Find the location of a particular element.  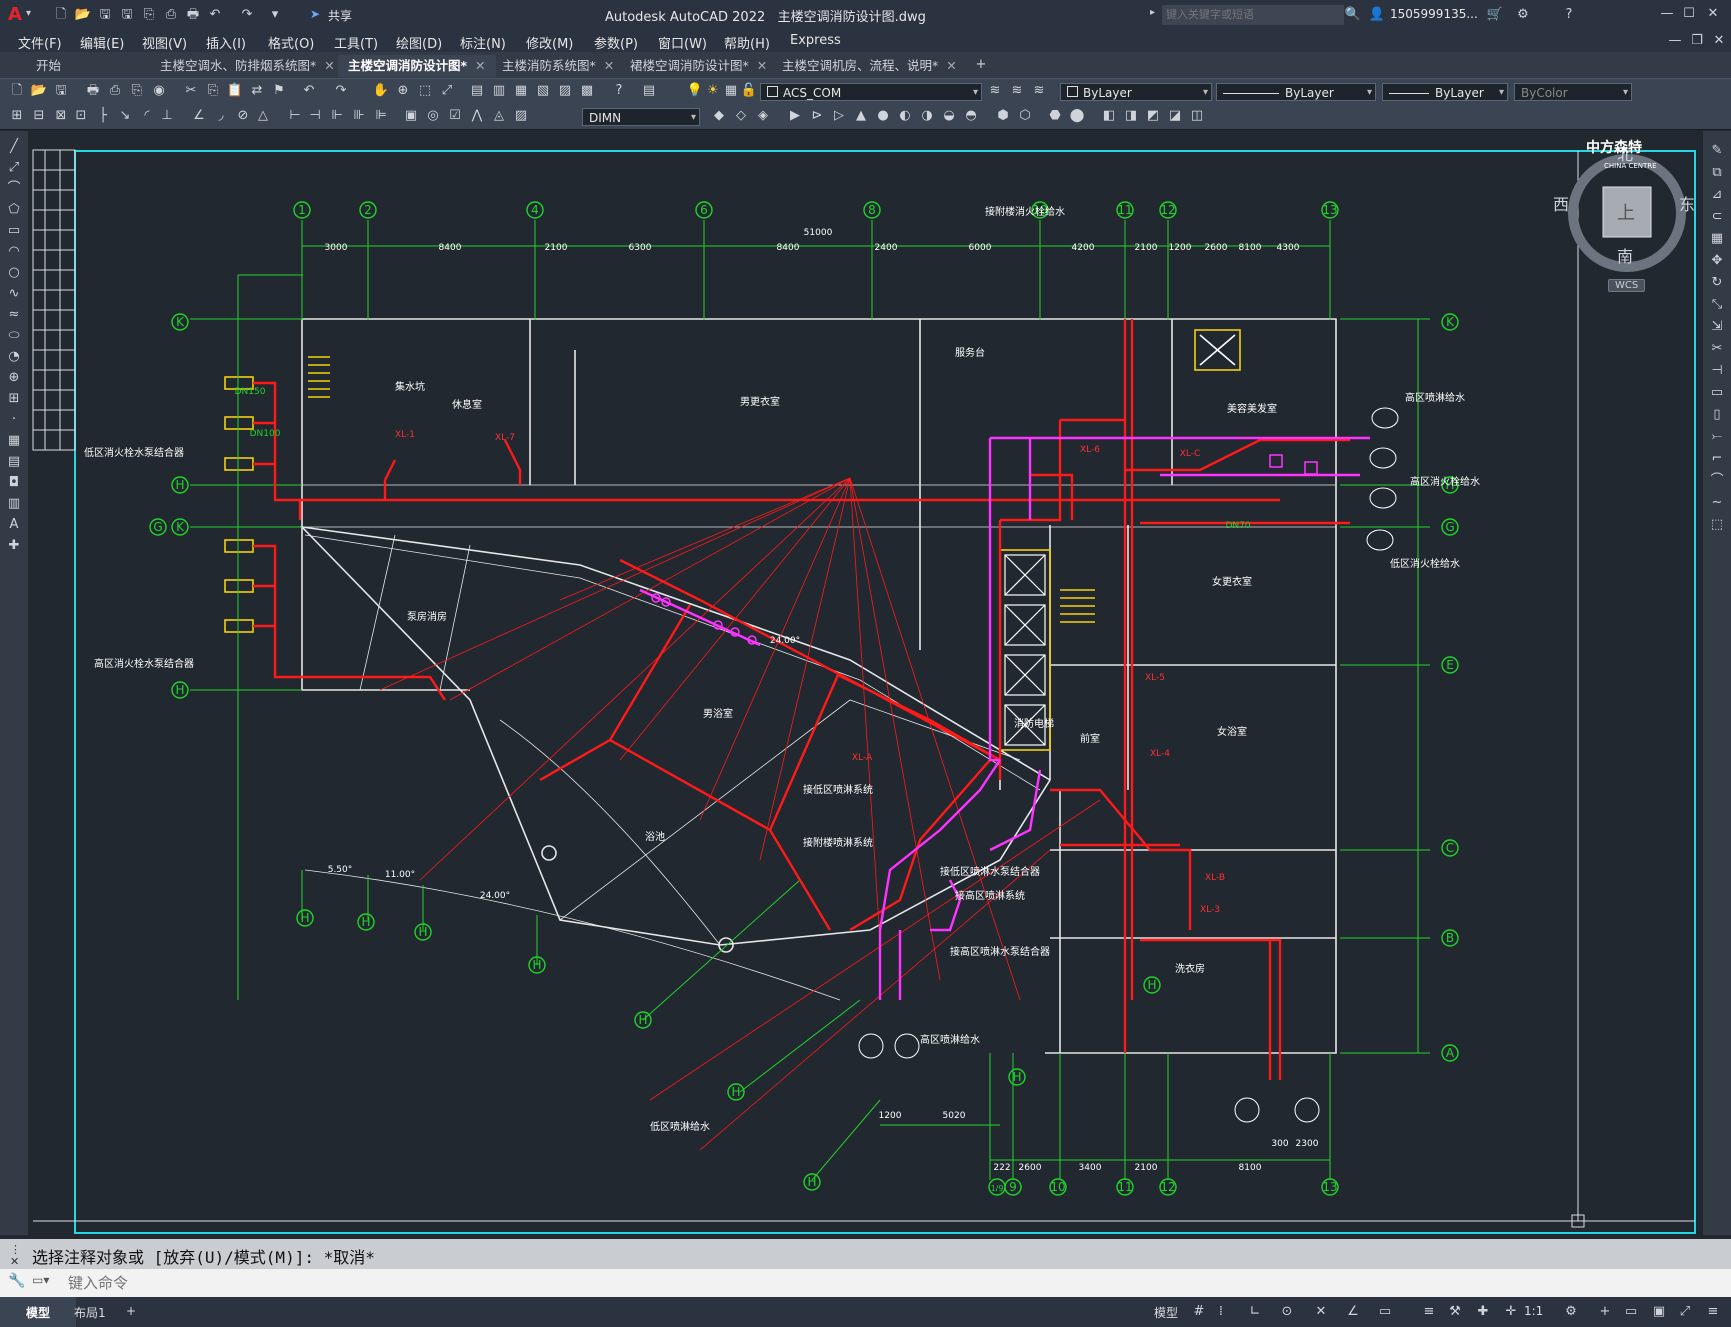

hardware-accel-icon: ▣ is located at coordinates (1659, 1312).